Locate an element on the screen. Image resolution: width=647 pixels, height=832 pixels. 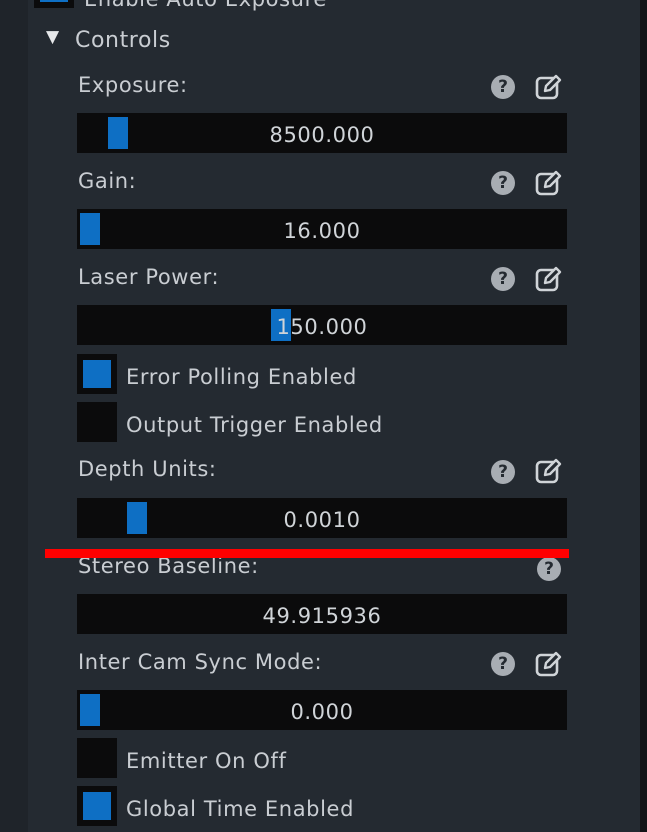
gain-value: 16.000 is located at coordinates (322, 231).